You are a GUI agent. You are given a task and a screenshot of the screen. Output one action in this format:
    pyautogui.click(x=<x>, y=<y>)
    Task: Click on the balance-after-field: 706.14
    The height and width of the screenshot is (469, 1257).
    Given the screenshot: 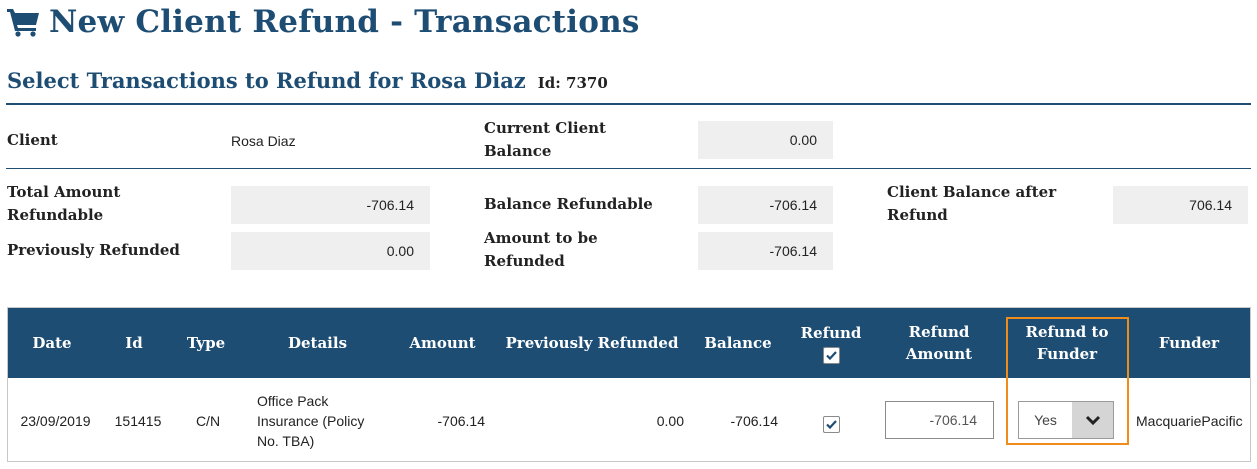 What is the action you would take?
    pyautogui.click(x=1180, y=205)
    